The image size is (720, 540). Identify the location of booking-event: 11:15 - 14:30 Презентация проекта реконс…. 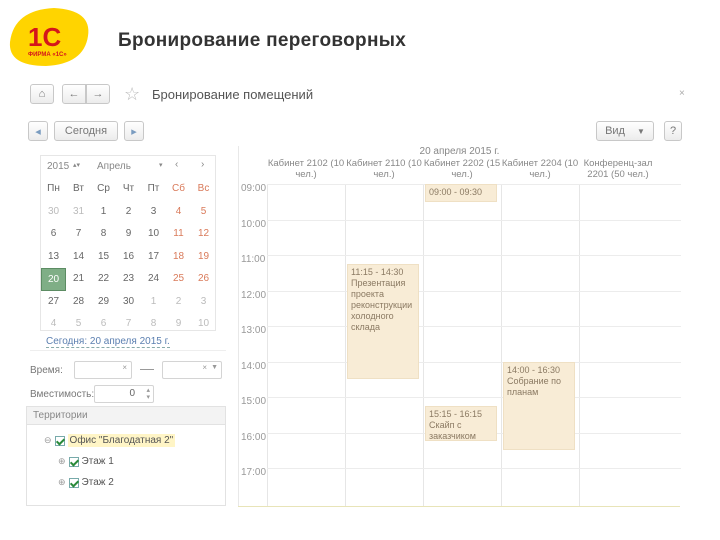
(383, 321).